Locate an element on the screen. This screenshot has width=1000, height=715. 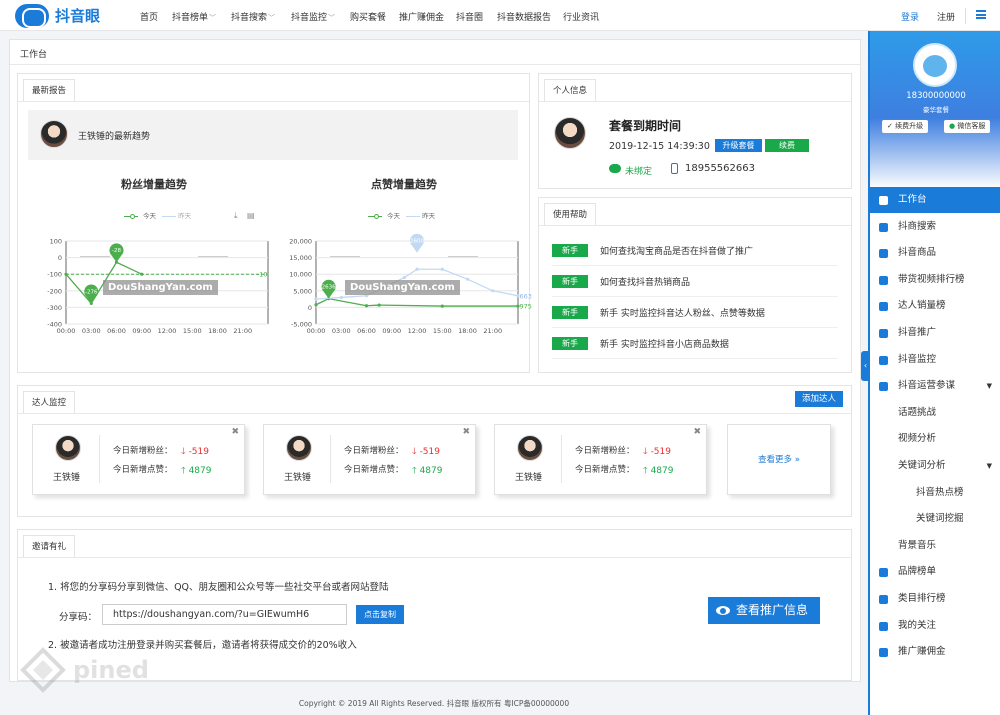
x-tick-label: 00:00 is located at coordinates (66, 331).